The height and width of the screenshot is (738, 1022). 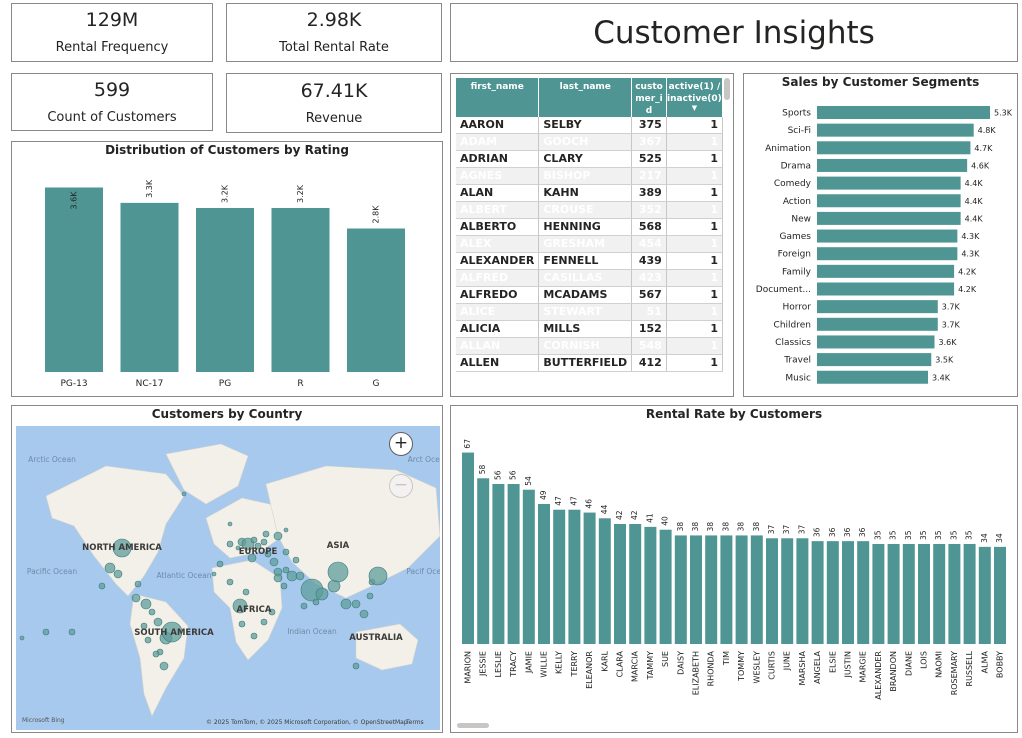 What do you see at coordinates (589, 125) in the screenshot?
I see `table-row: AARON SELBY 375 1` at bounding box center [589, 125].